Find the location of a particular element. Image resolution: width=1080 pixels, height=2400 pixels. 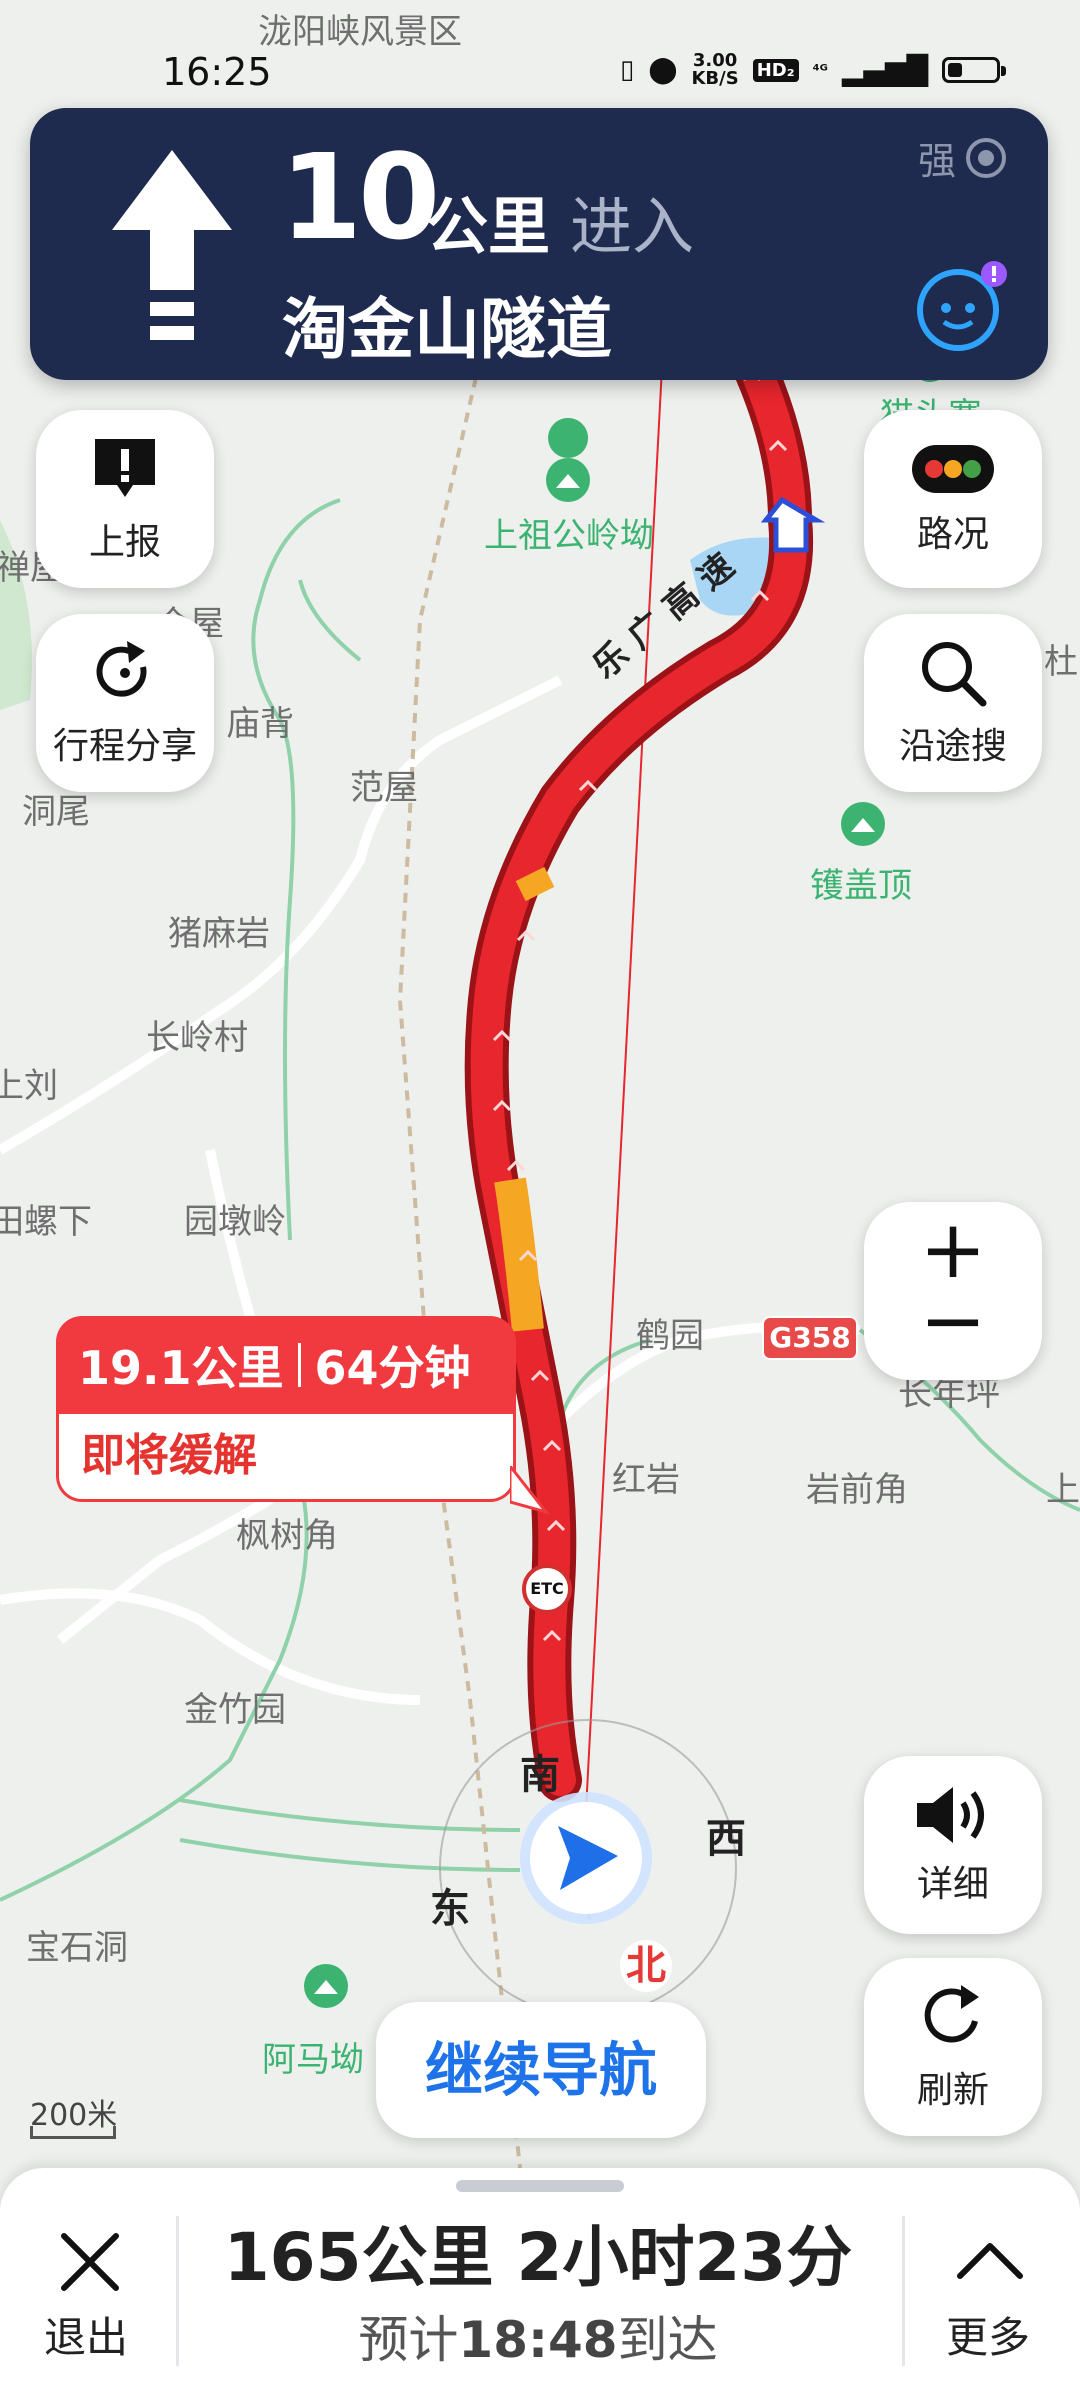

guidance-card: 10 公里 进入 淘金山隧道 强 is located at coordinates (539, 244).